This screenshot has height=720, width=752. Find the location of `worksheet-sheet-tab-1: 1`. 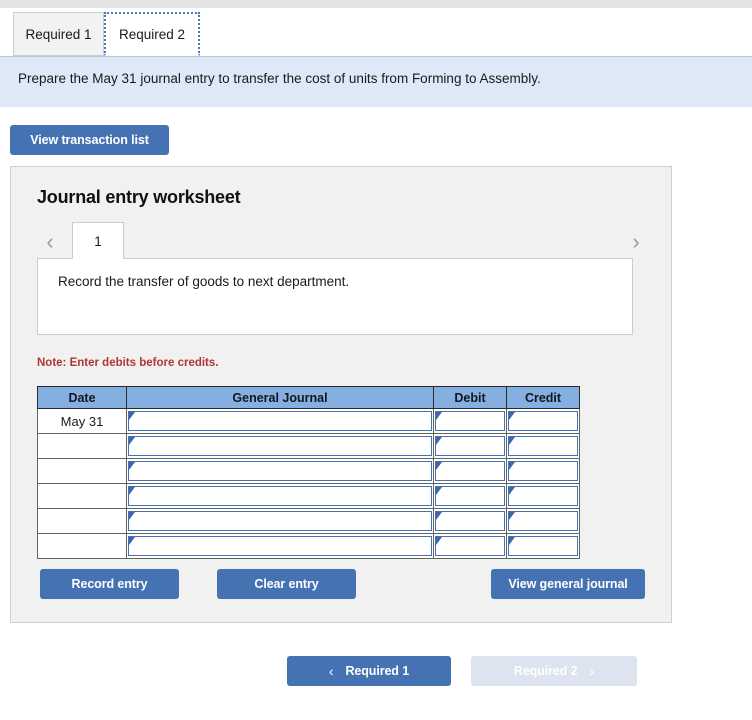

worksheet-sheet-tab-1: 1 is located at coordinates (98, 240).